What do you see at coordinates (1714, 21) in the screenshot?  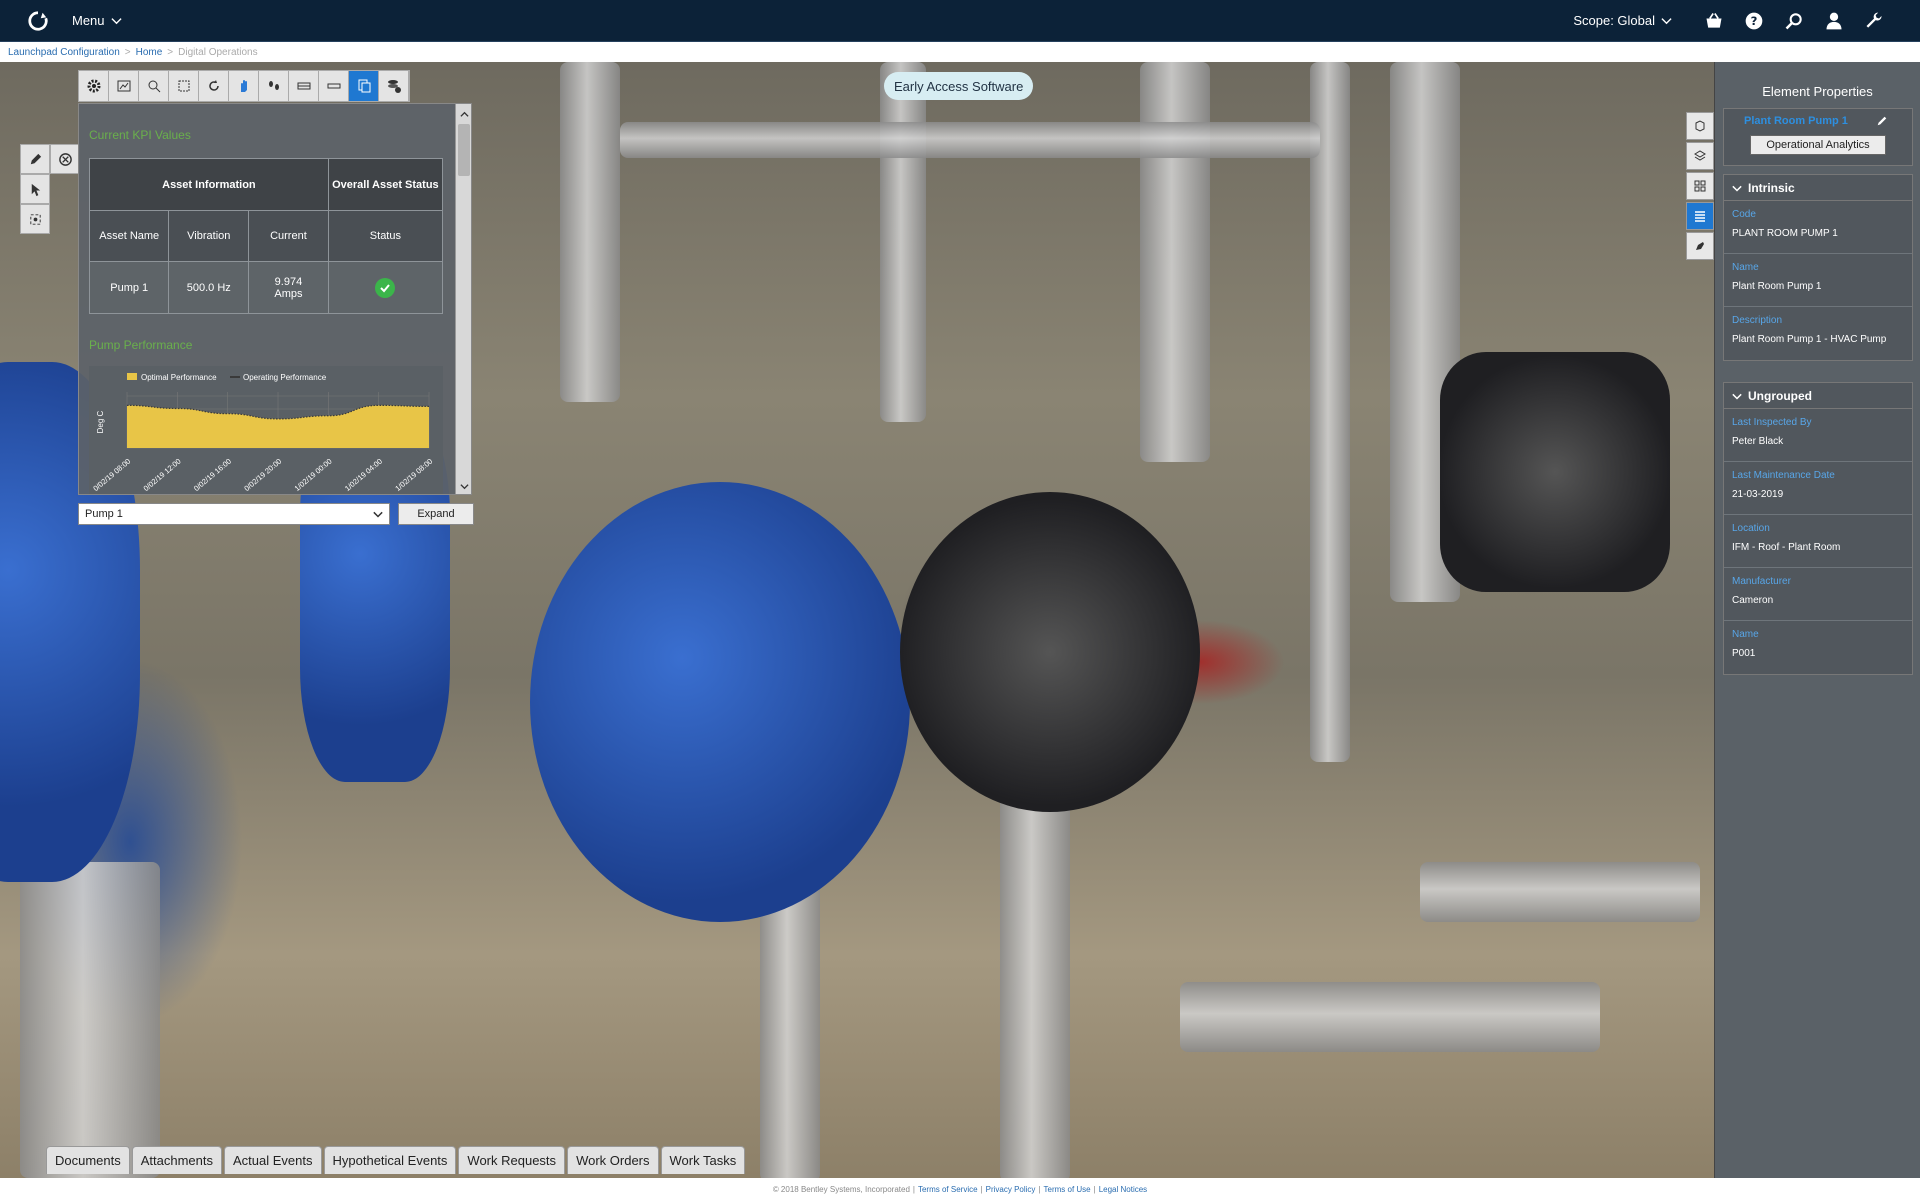 I see `basket-icon` at bounding box center [1714, 21].